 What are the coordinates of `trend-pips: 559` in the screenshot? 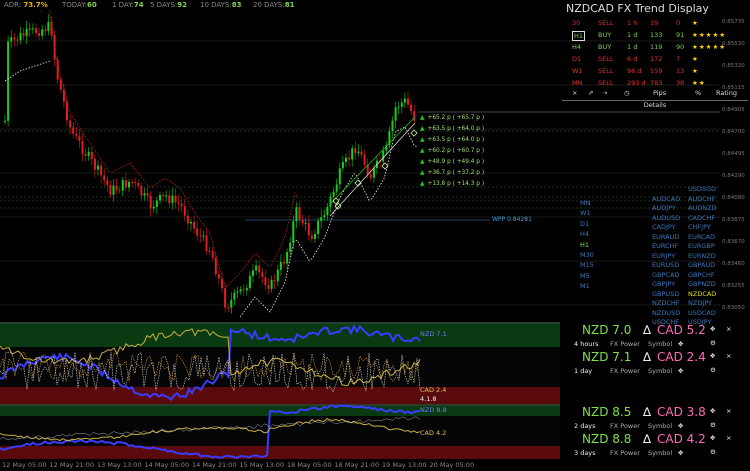 It's located at (656, 71).